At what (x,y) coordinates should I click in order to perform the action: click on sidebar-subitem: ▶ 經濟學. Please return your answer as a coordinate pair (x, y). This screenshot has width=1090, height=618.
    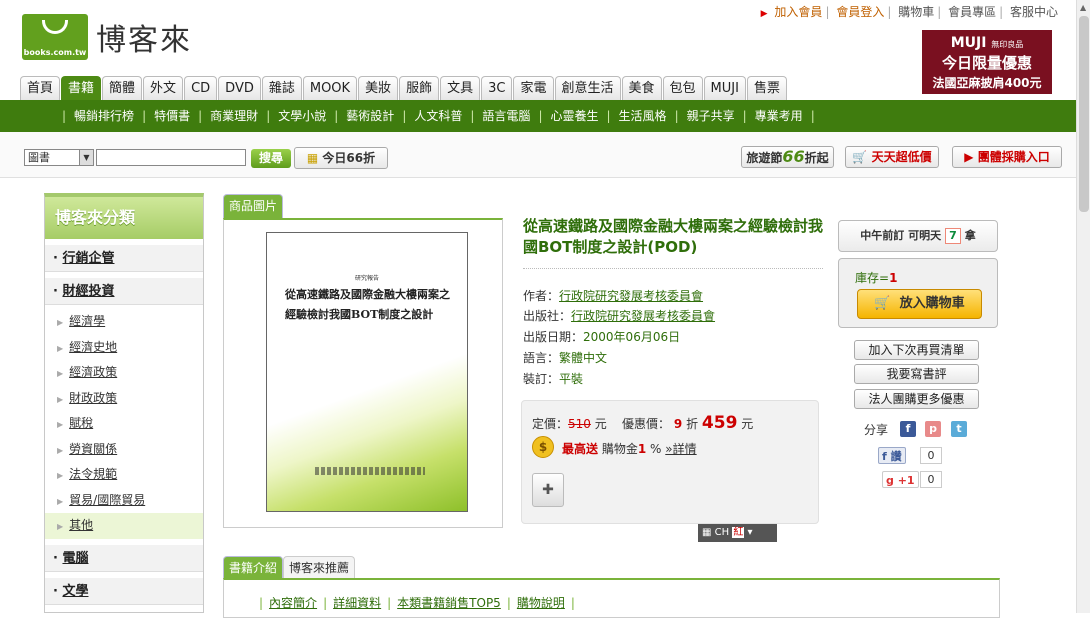
    Looking at the image, I should click on (124, 322).